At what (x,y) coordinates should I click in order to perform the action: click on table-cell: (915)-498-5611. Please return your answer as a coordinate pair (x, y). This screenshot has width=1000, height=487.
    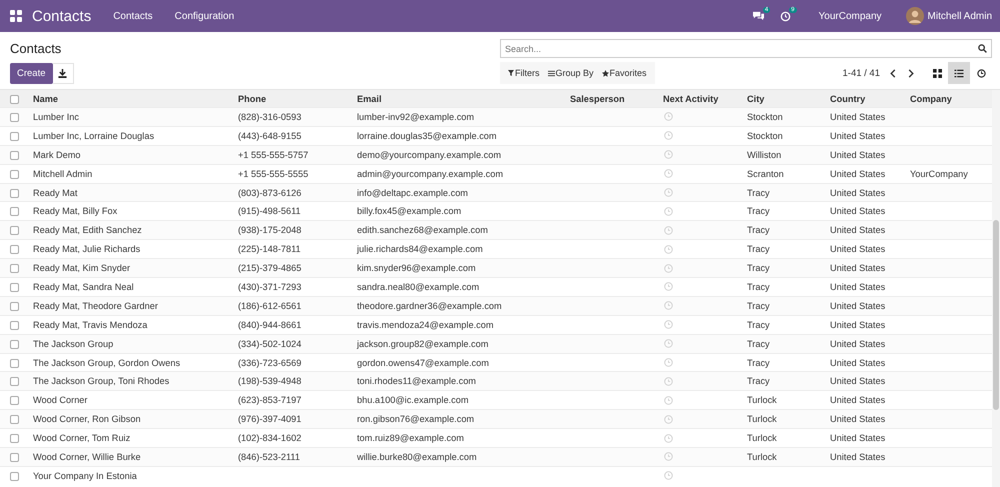
    Looking at the image, I should click on (269, 211).